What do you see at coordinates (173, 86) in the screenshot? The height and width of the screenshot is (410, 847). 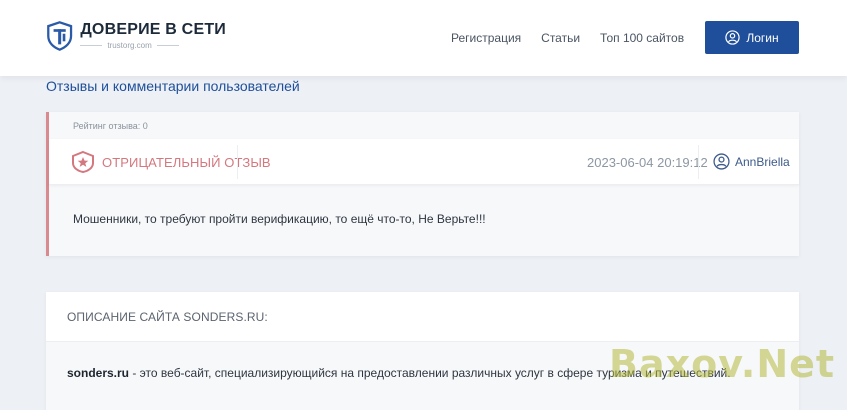 I see `section-title: Отзывы и комментарии пользователей` at bounding box center [173, 86].